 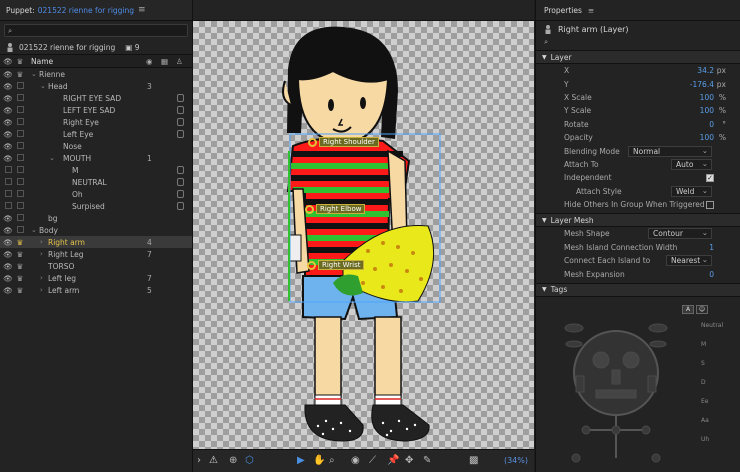 I want to click on tag-item: S, so click(x=703, y=363).